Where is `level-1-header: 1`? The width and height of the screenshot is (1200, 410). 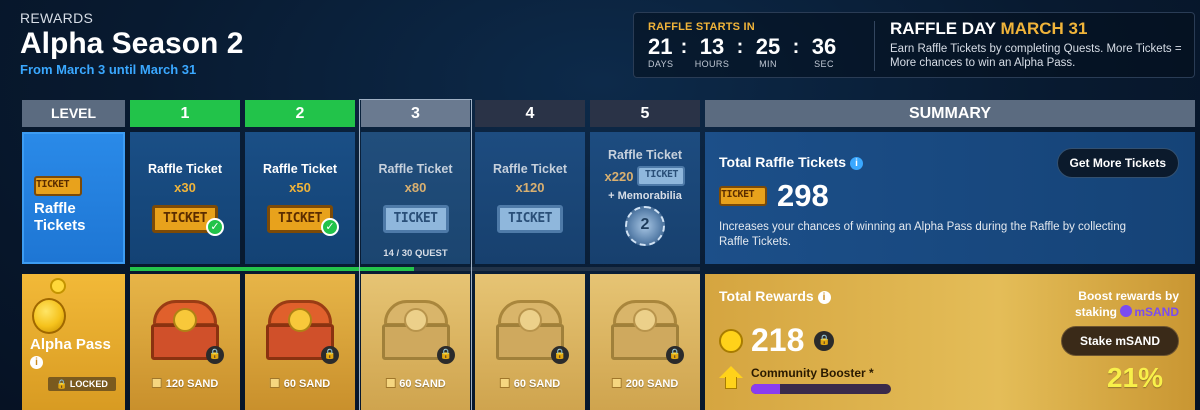 level-1-header: 1 is located at coordinates (185, 113).